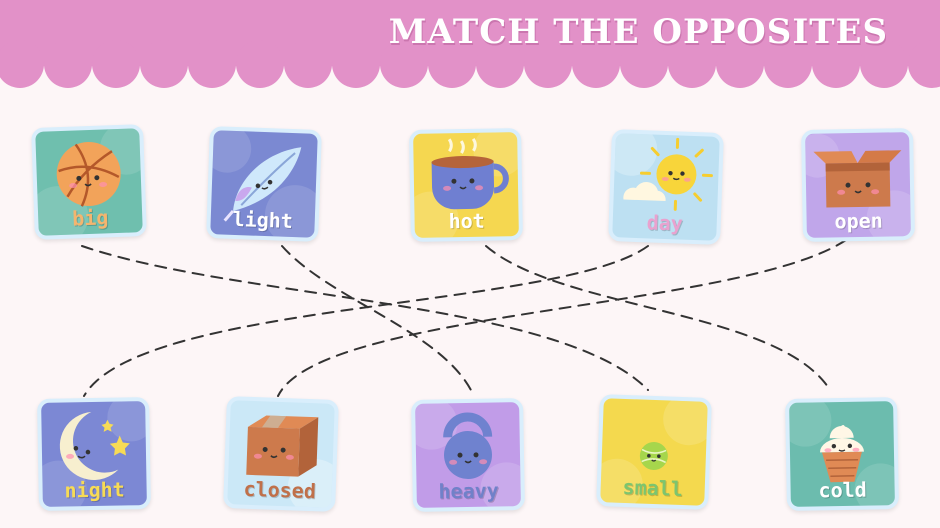 The height and width of the screenshot is (528, 940). What do you see at coordinates (654, 452) in the screenshot?
I see `card-small: small` at bounding box center [654, 452].